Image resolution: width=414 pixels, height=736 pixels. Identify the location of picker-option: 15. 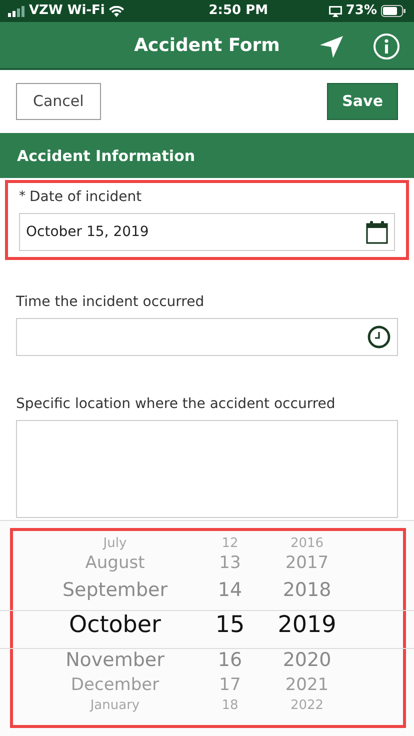
(230, 625).